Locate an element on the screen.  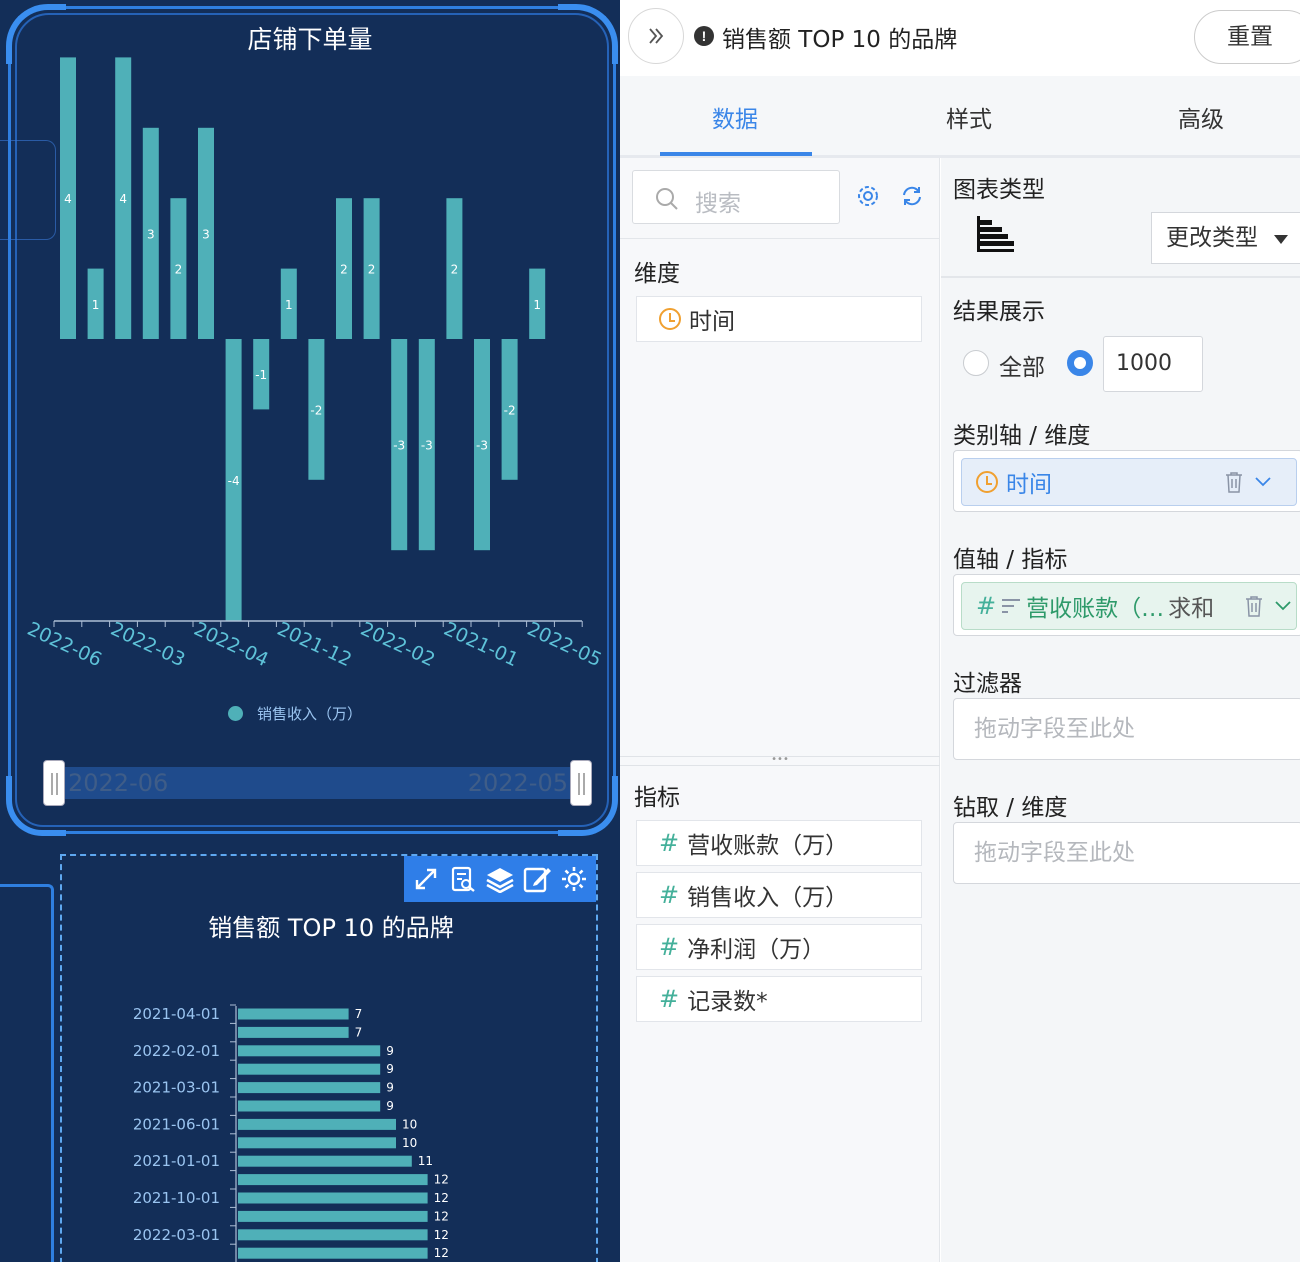
expand-icon is located at coordinates (426, 879).